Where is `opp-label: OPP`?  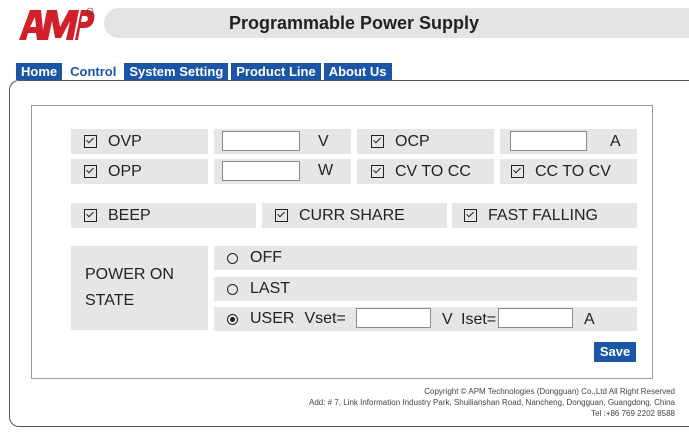 opp-label: OPP is located at coordinates (125, 171).